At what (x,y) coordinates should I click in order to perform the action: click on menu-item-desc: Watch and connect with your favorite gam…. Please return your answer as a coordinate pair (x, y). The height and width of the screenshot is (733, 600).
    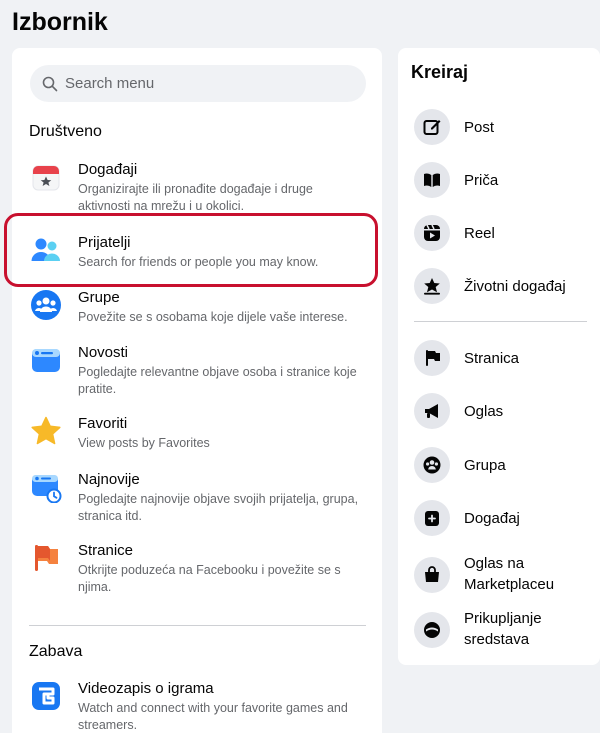
    Looking at the image, I should click on (213, 716).